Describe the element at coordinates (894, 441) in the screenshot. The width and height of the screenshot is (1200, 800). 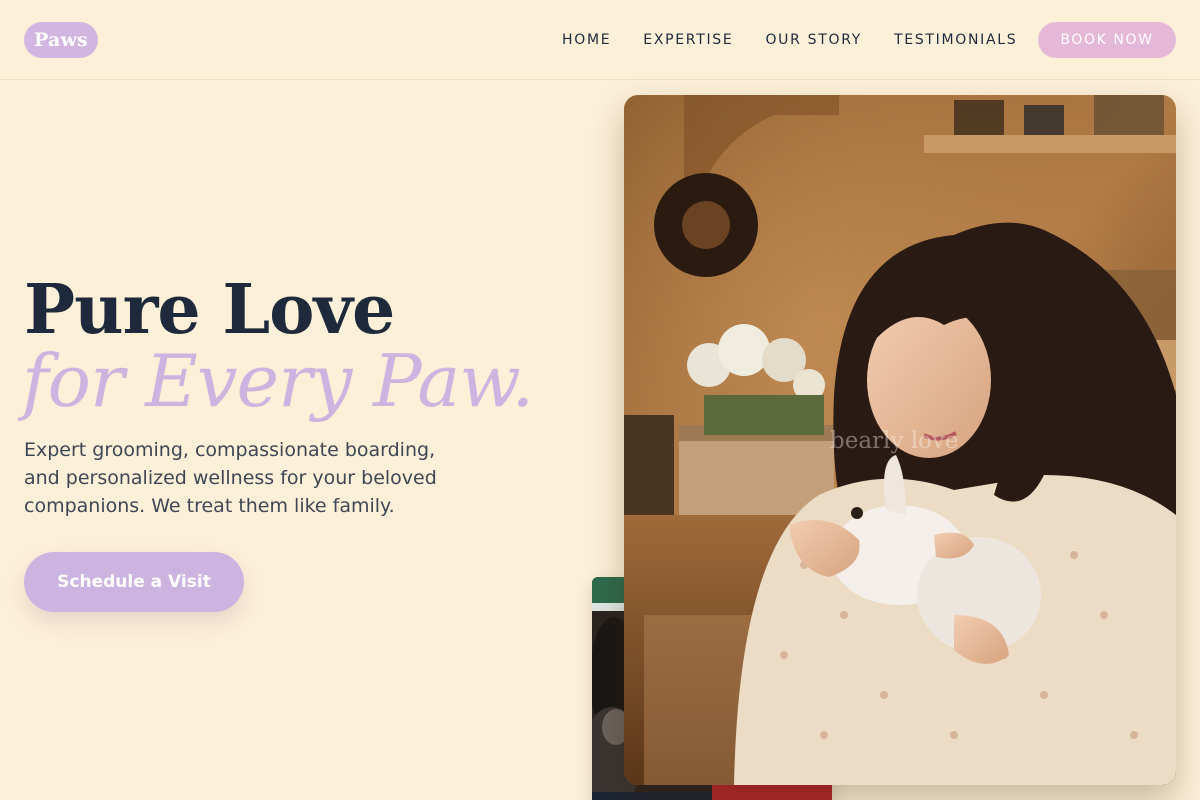
I see `photo-watermark-caption: bearly love` at that location.